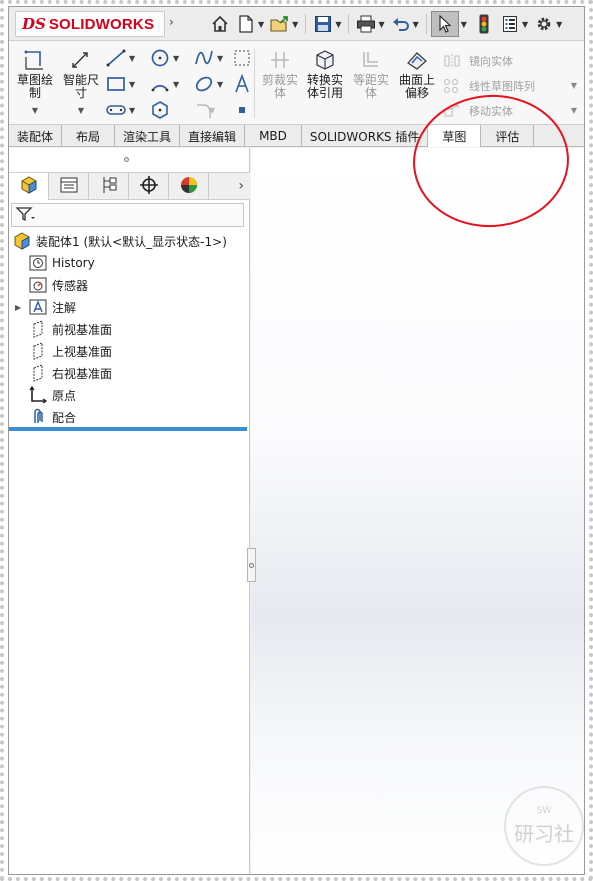 Image resolution: width=593 pixels, height=881 pixels. Describe the element at coordinates (160, 59) in the screenshot. I see `circle-tool-button` at that location.